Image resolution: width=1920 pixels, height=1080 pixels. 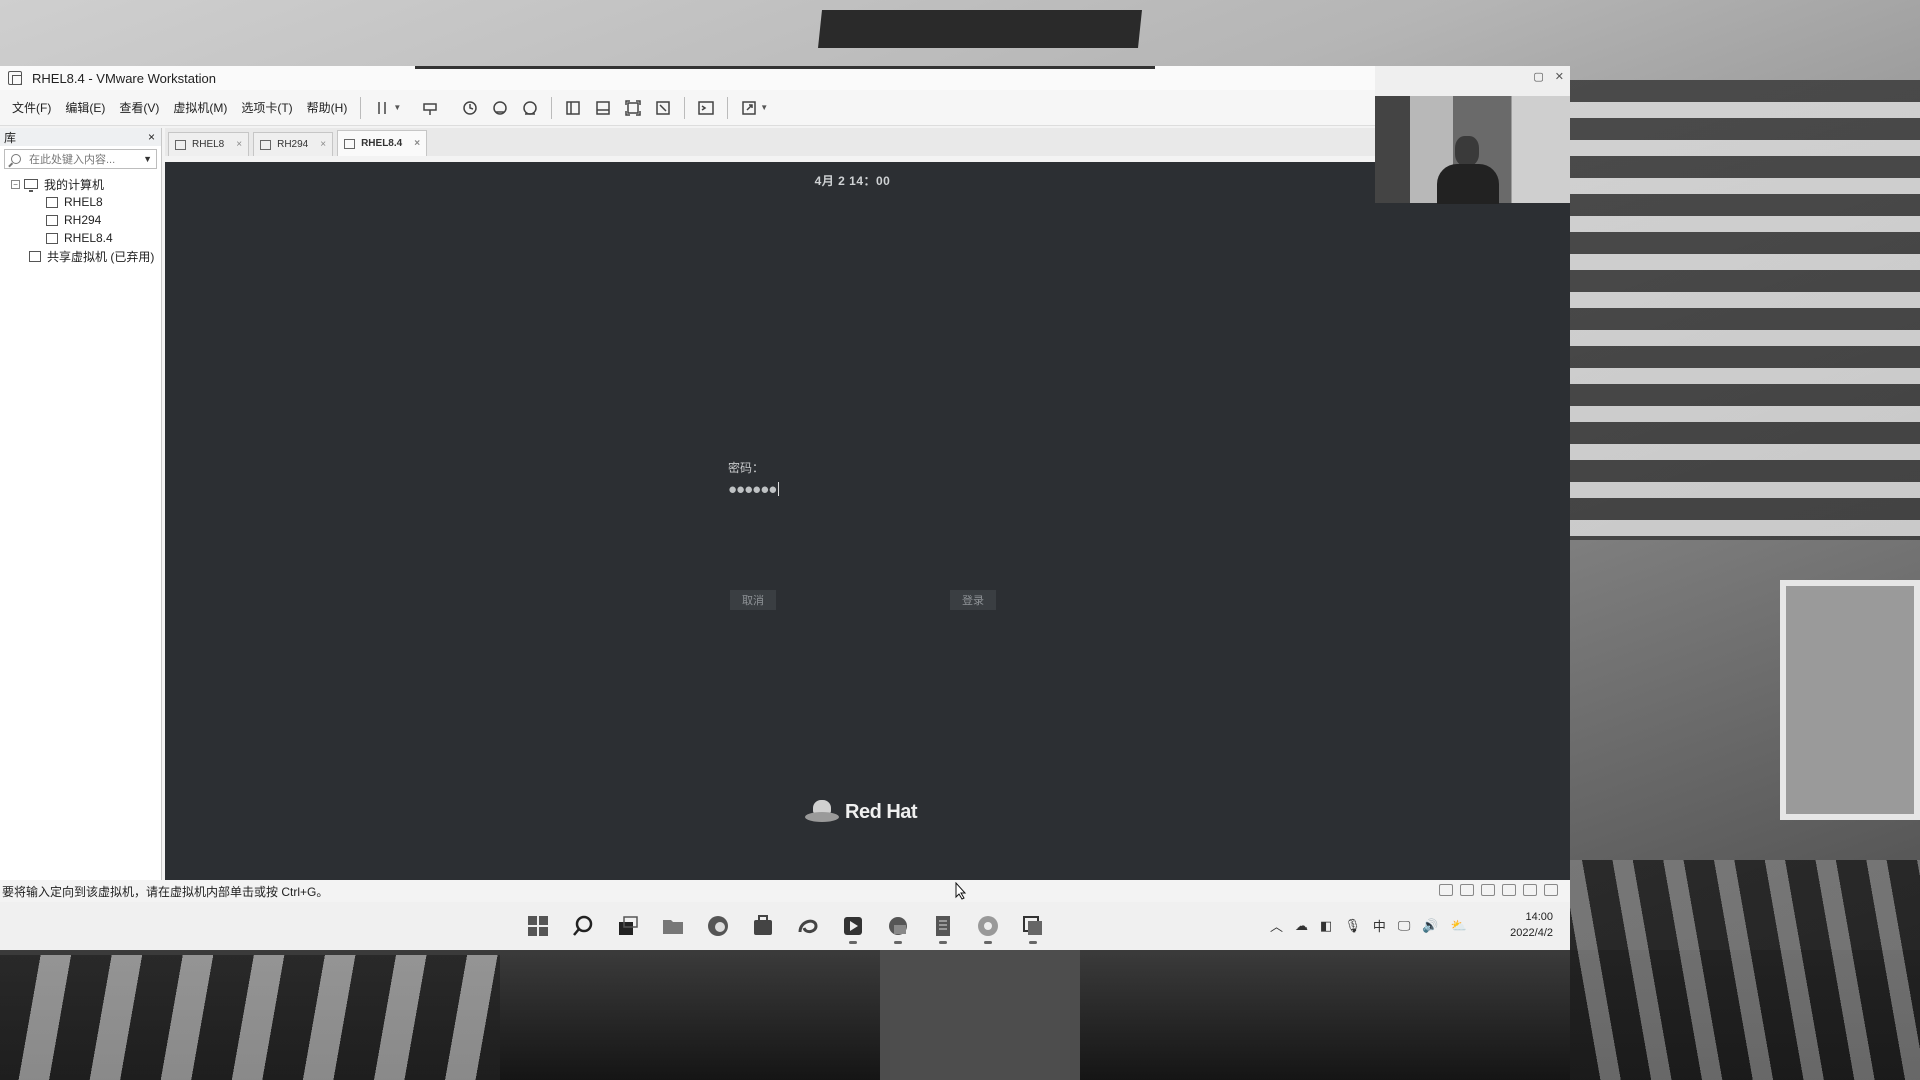 I want to click on status-message: 要将输入定向到该虚拟机，请在虚拟机内部单击或按 Ctrl+G。, so click(x=165, y=891).